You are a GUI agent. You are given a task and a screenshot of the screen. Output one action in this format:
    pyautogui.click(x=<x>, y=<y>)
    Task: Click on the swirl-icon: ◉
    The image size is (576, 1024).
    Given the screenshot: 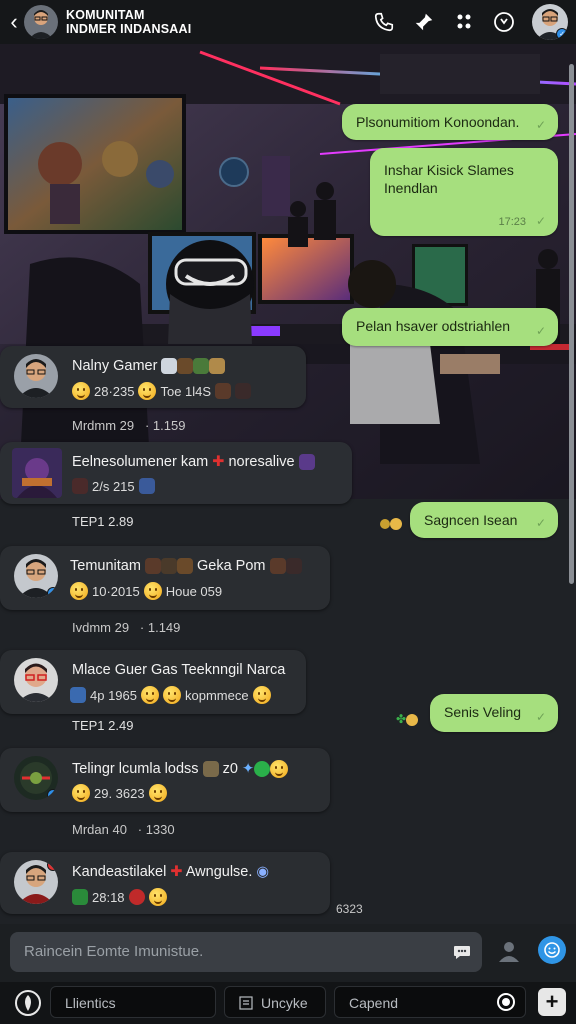 What is the action you would take?
    pyautogui.click(x=263, y=872)
    